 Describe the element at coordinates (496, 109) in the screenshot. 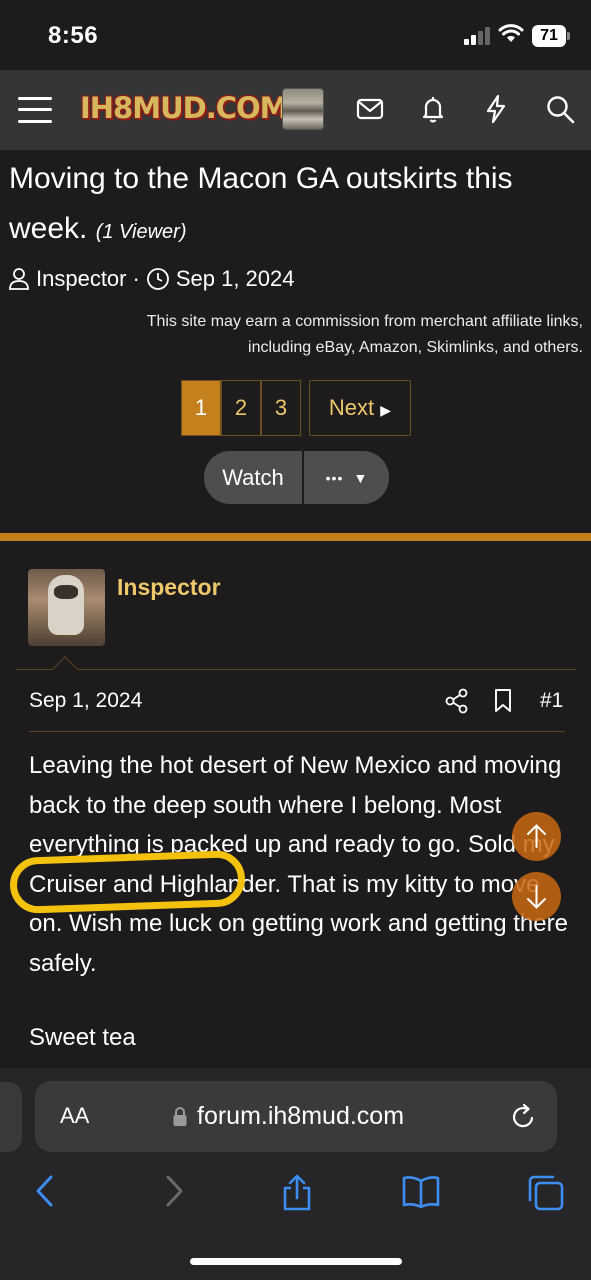

I see `bolt-icon` at that location.